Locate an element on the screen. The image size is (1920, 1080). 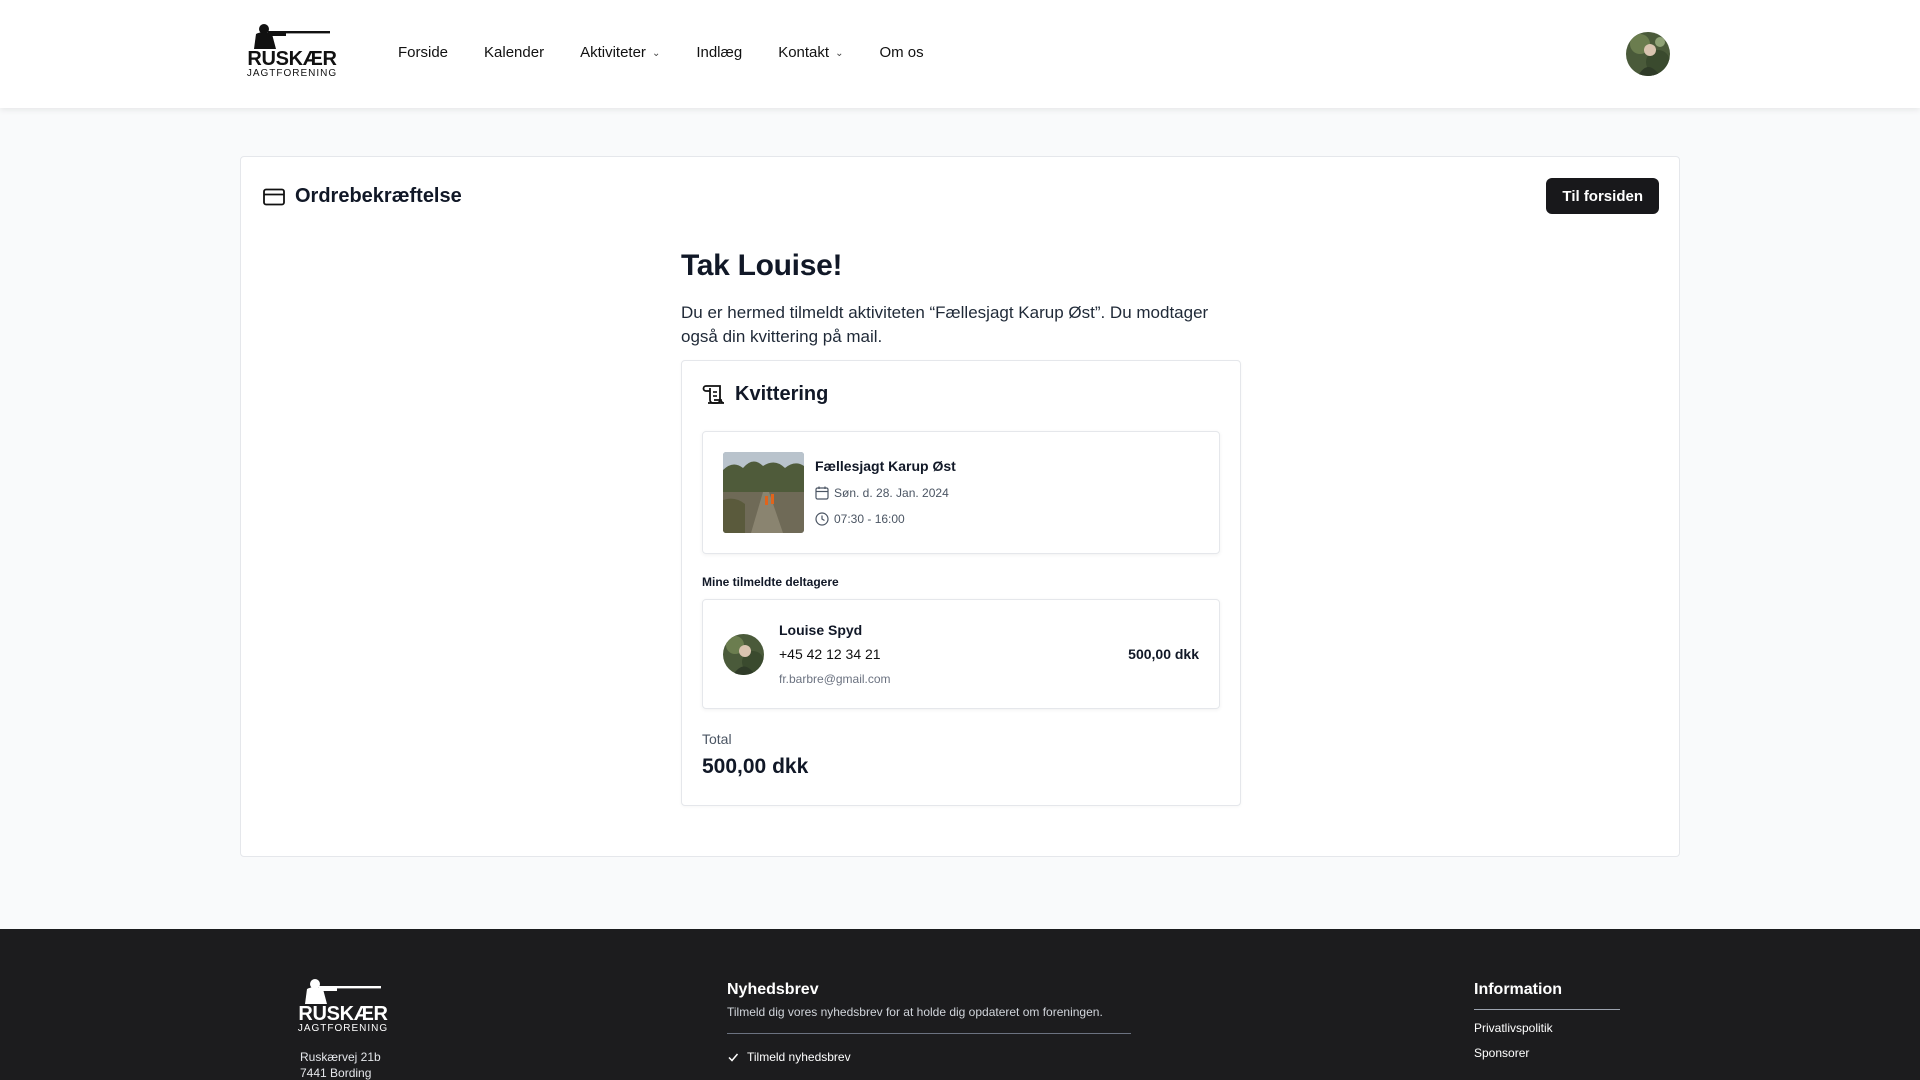
participant-price: 500,00 dkk is located at coordinates (1163, 654).